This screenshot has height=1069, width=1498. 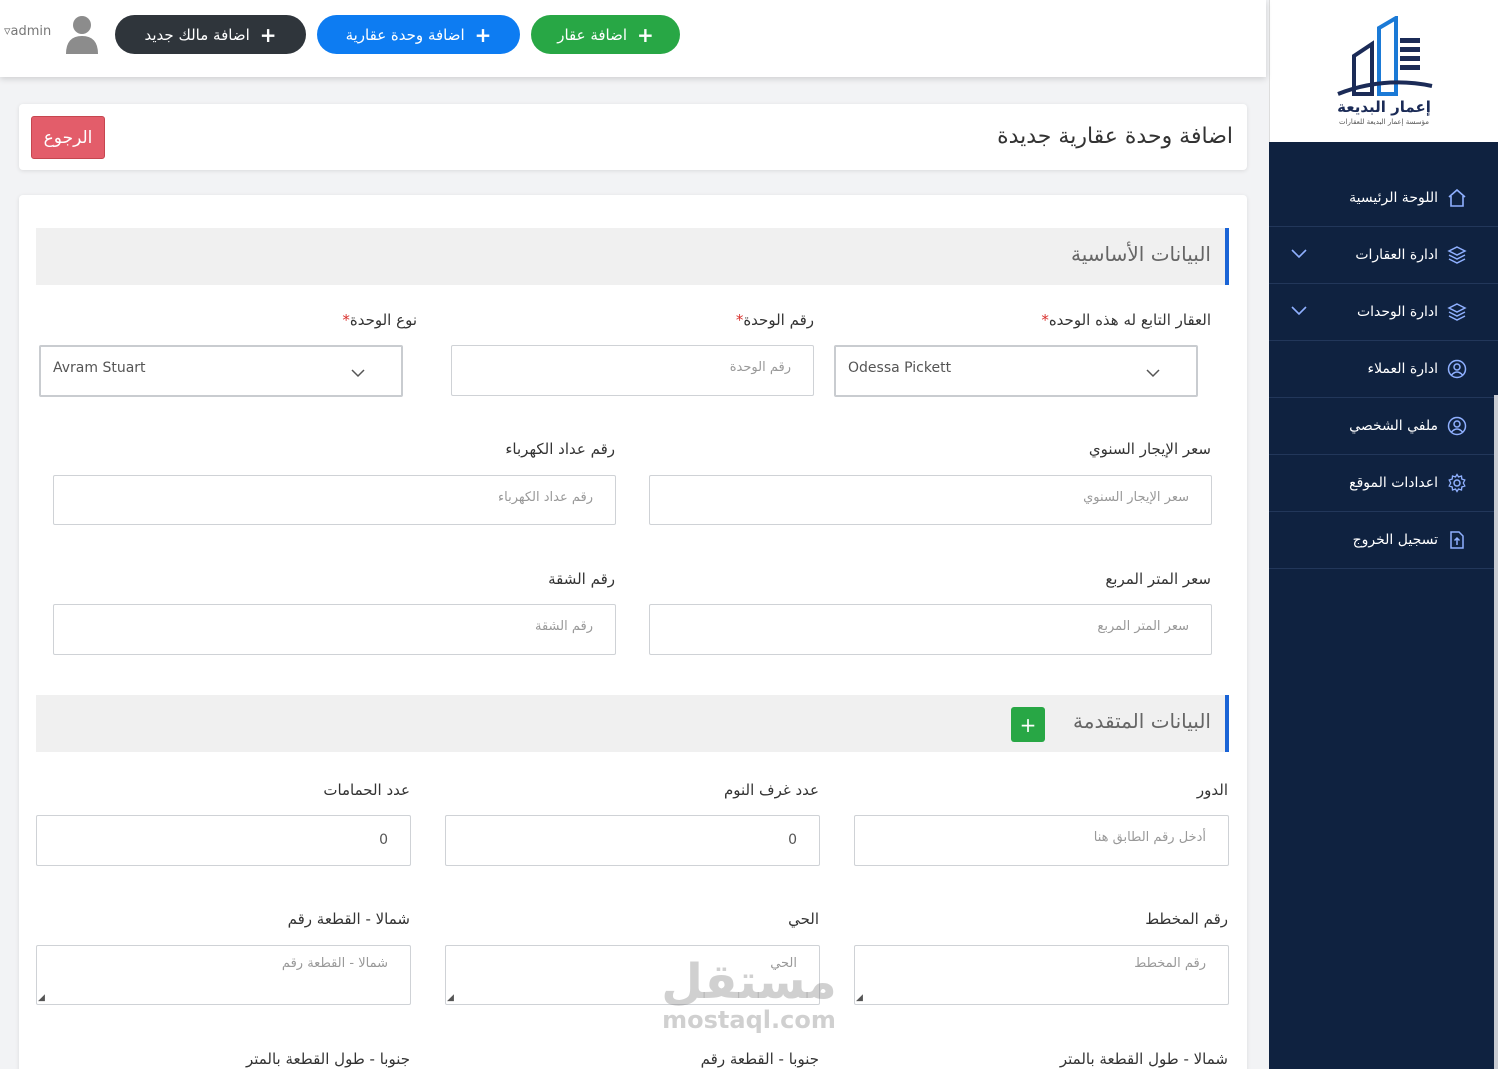 What do you see at coordinates (1403, 369) in the screenshot?
I see `sidebar-item-label: ادارة العملاء` at bounding box center [1403, 369].